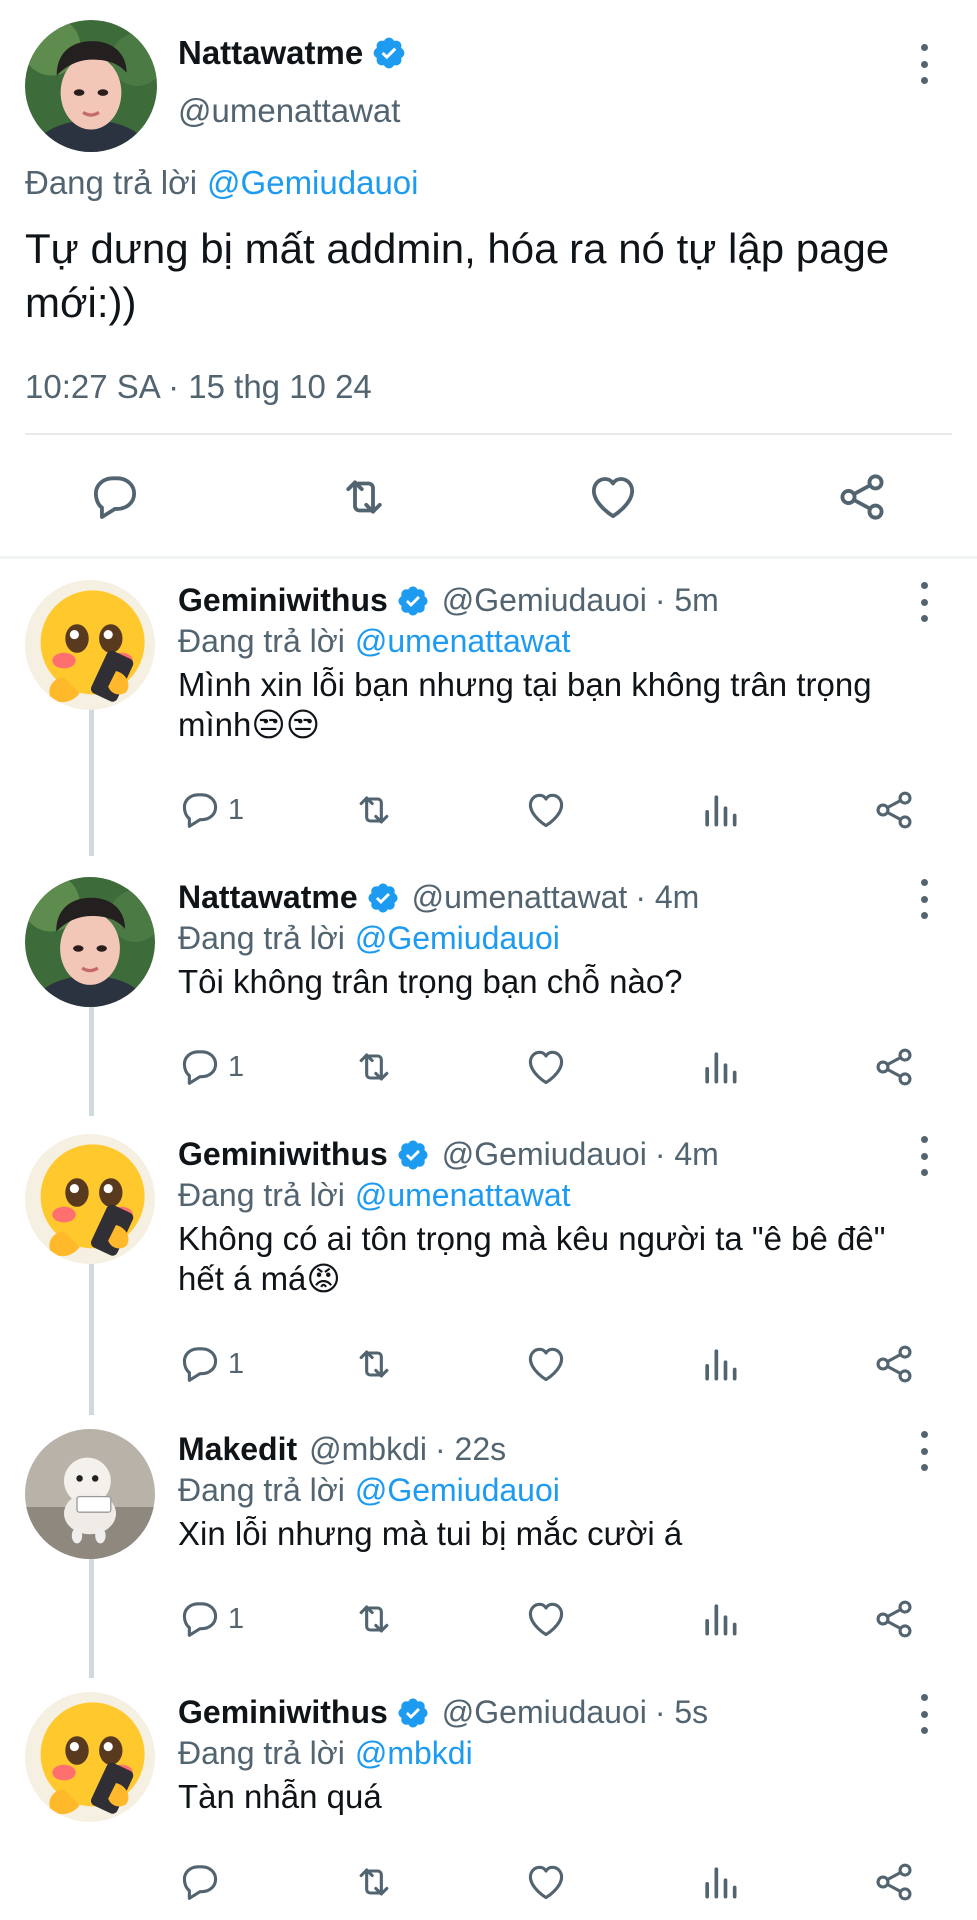 This screenshot has height=1920, width=977. What do you see at coordinates (236, 809) in the screenshot?
I see `reply-count: 1` at bounding box center [236, 809].